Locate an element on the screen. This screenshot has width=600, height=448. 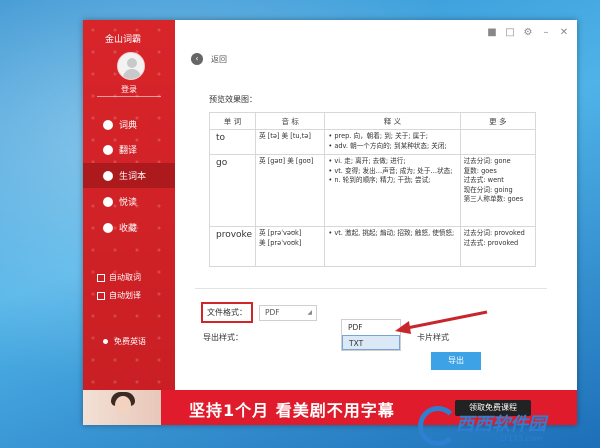
arrow-shaft is located at coordinates (447, 320).